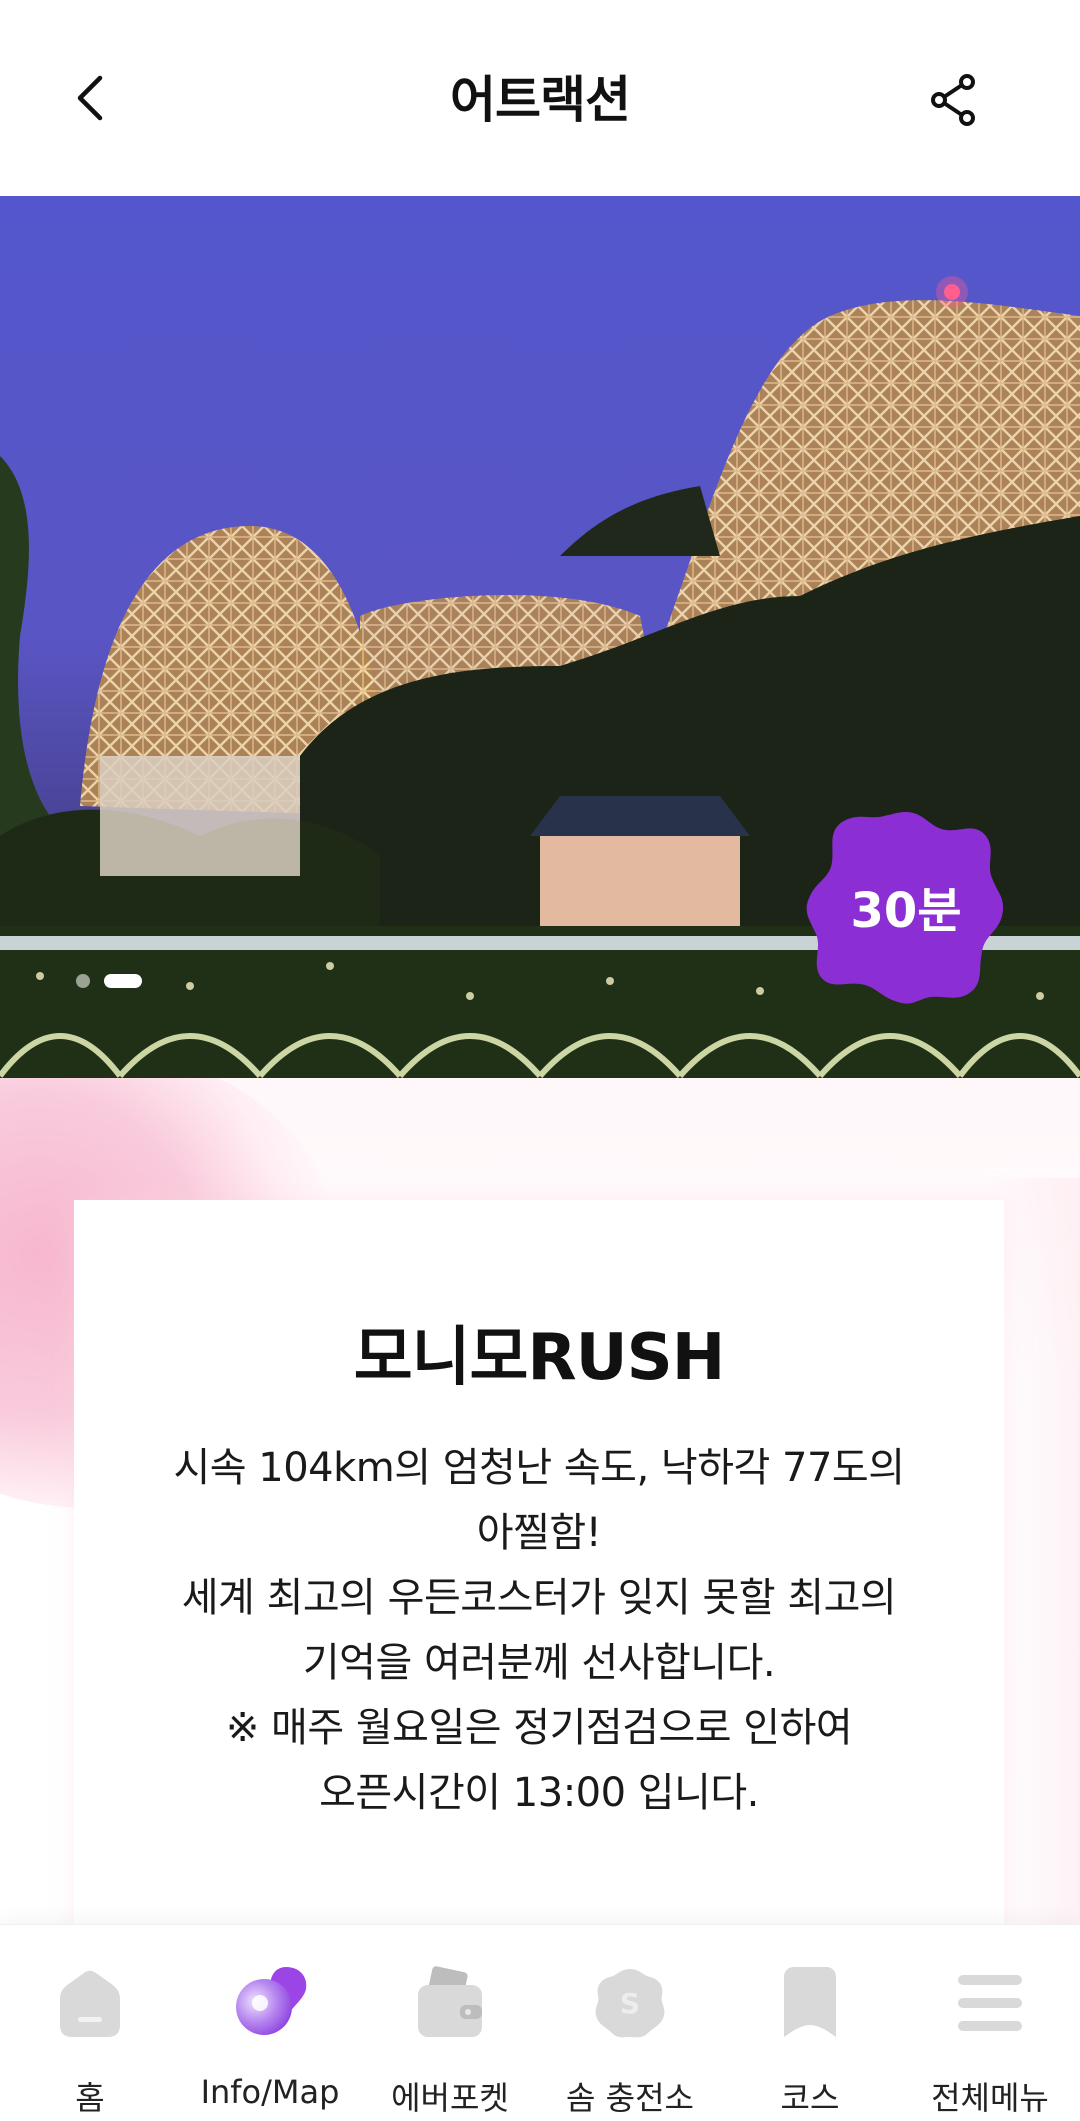 This screenshot has height=2121, width=1080. What do you see at coordinates (810, 2098) in the screenshot?
I see `nav-label-course: 코스` at bounding box center [810, 2098].